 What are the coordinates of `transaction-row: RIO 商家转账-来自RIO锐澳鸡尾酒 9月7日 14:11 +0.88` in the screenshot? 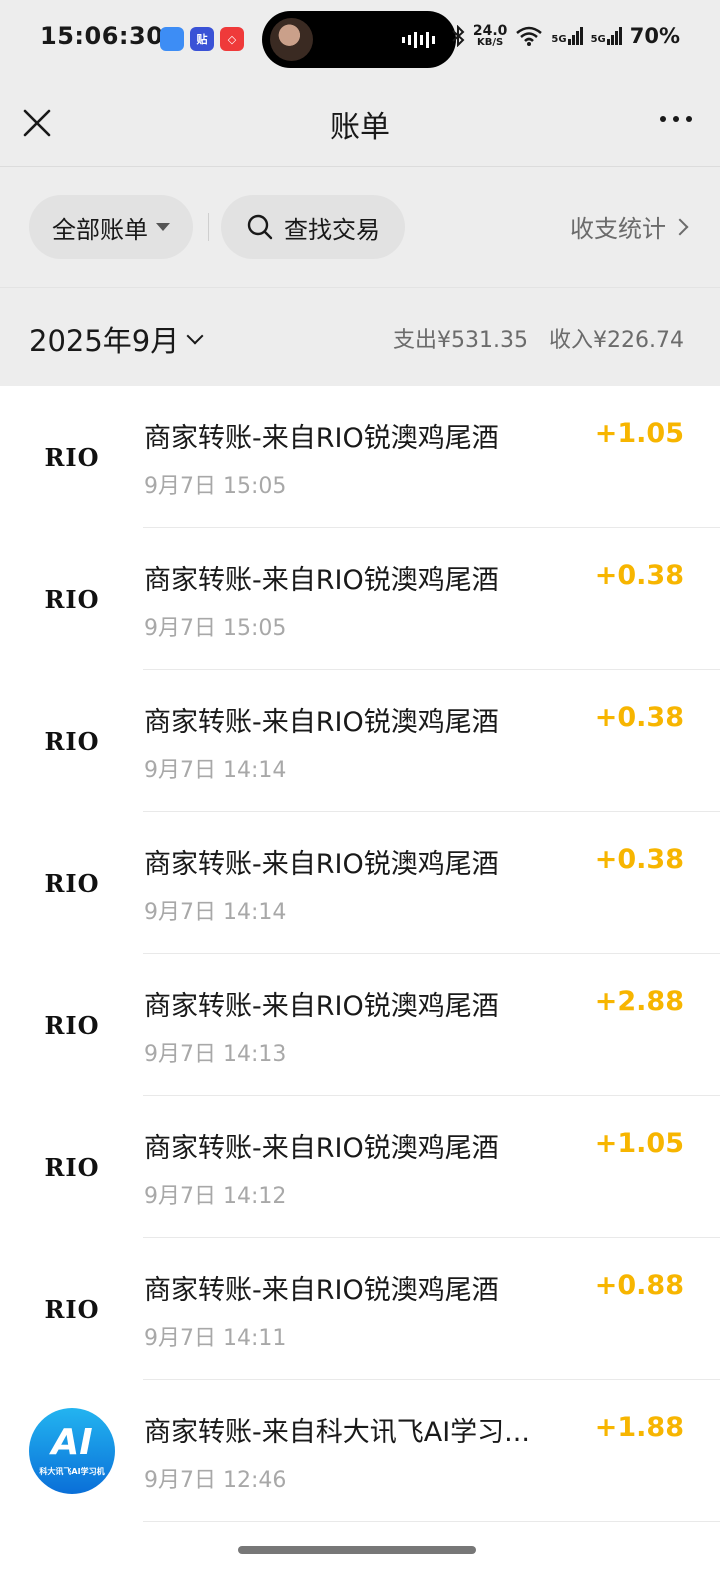 It's located at (360, 1309).